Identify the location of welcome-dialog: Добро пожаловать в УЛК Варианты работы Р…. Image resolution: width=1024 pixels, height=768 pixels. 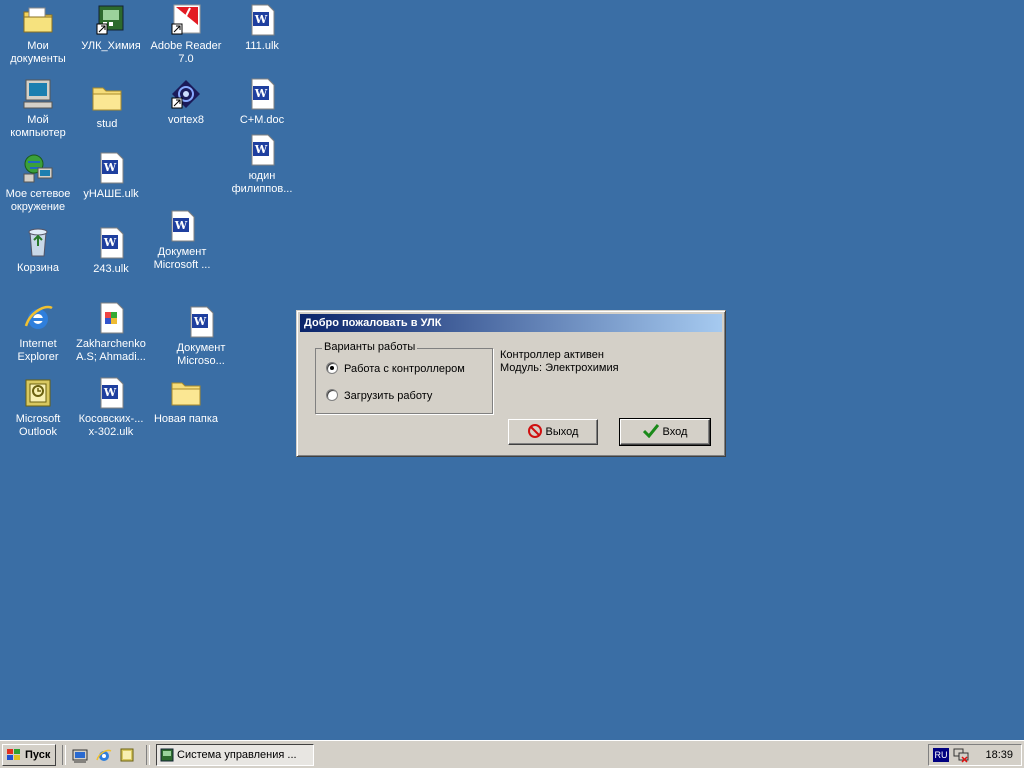
(511, 383).